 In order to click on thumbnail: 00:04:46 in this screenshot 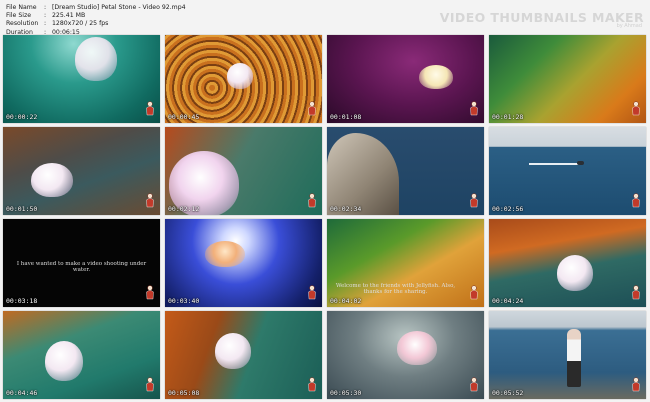, I will do `click(81, 355)`.